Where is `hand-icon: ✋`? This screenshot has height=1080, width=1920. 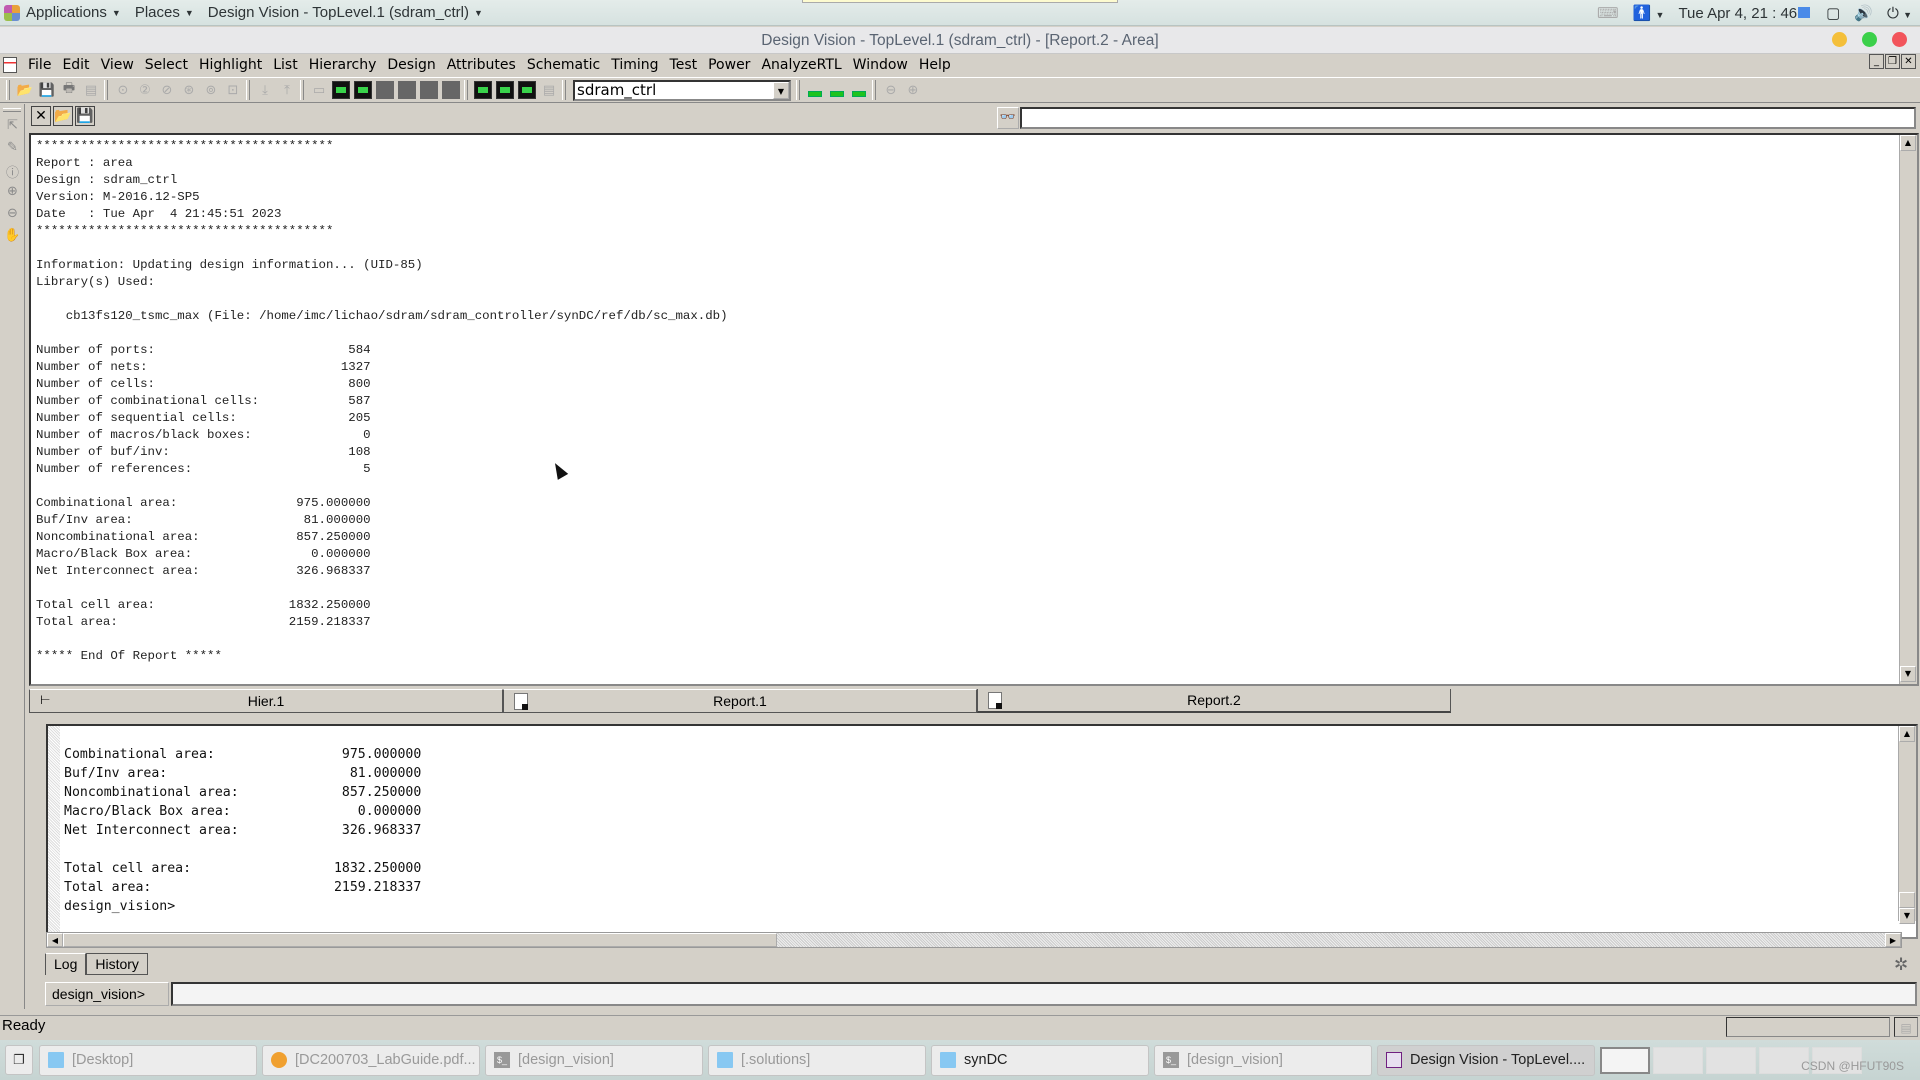 hand-icon: ✋ is located at coordinates (12, 239).